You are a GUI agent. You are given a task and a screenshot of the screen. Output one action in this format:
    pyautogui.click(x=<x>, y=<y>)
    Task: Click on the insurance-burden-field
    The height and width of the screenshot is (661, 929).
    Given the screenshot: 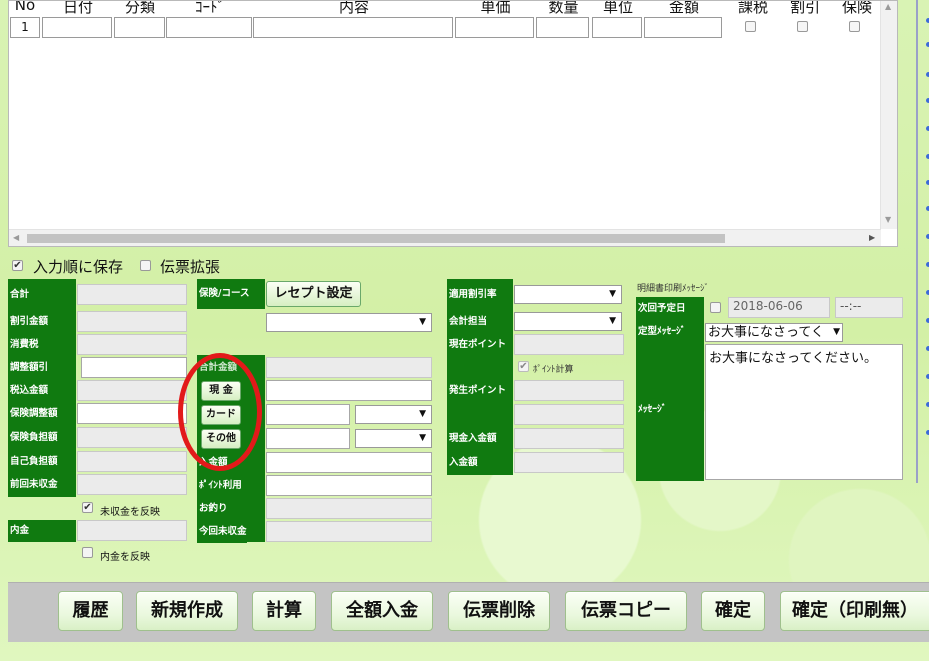 What is the action you would take?
    pyautogui.click(x=132, y=437)
    